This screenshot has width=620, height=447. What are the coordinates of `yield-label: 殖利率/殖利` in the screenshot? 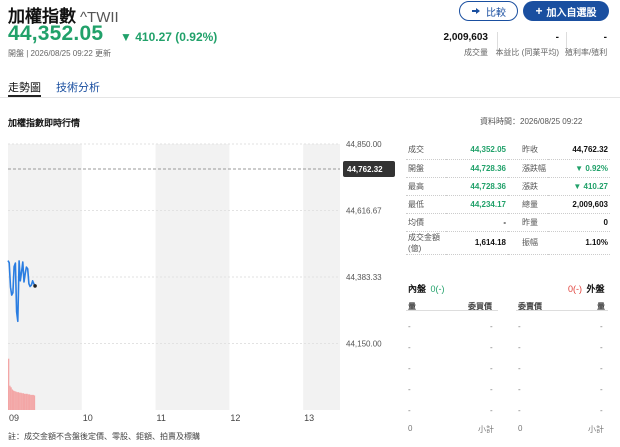 It's located at (586, 52).